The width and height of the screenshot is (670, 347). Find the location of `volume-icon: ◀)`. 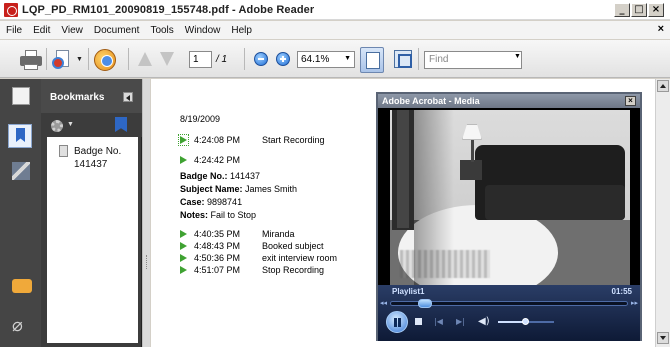

volume-icon: ◀) is located at coordinates (484, 321).